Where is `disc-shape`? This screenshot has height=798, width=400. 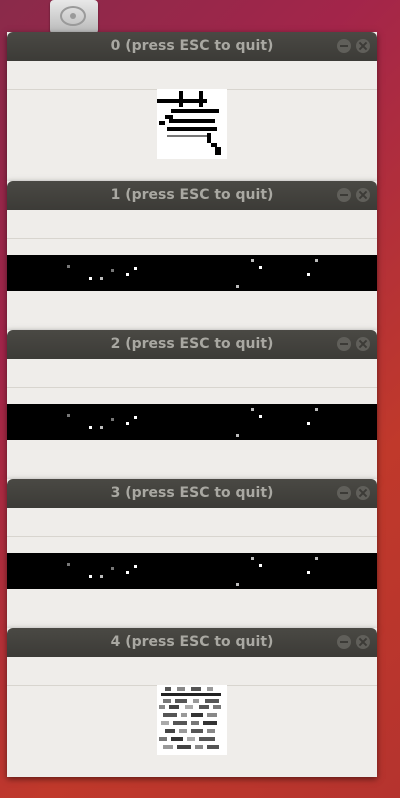 disc-shape is located at coordinates (73, 16).